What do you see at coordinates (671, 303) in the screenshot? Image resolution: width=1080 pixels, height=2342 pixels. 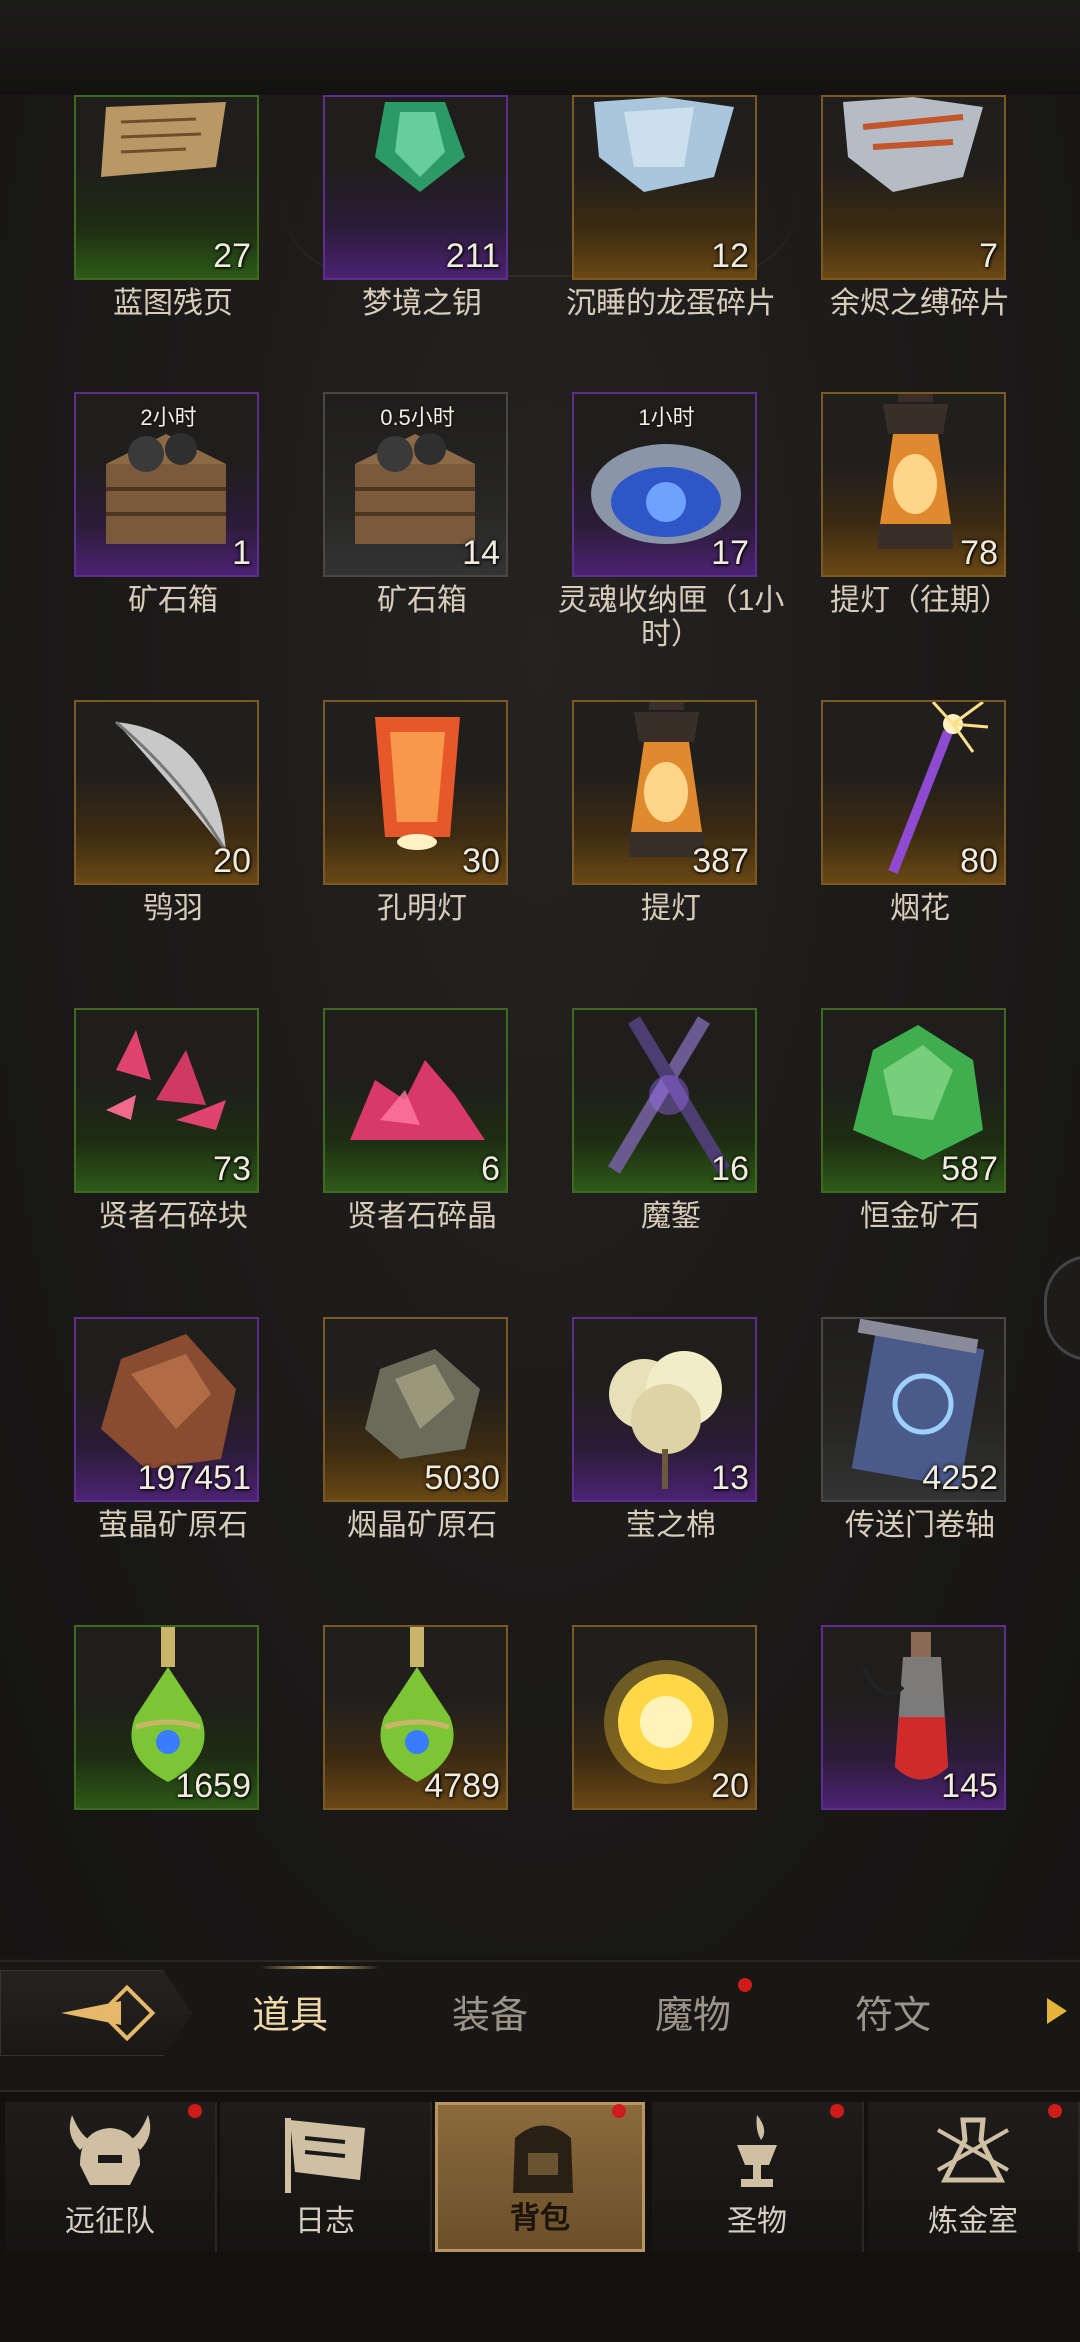 I see `item-name: 沉睡的龙蛋碎片` at bounding box center [671, 303].